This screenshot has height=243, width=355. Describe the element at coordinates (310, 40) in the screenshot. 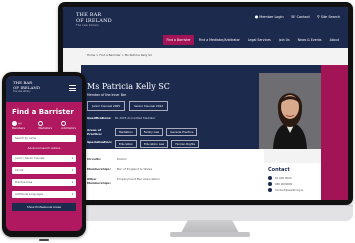

I see `nav-news-events: News & Events` at that location.